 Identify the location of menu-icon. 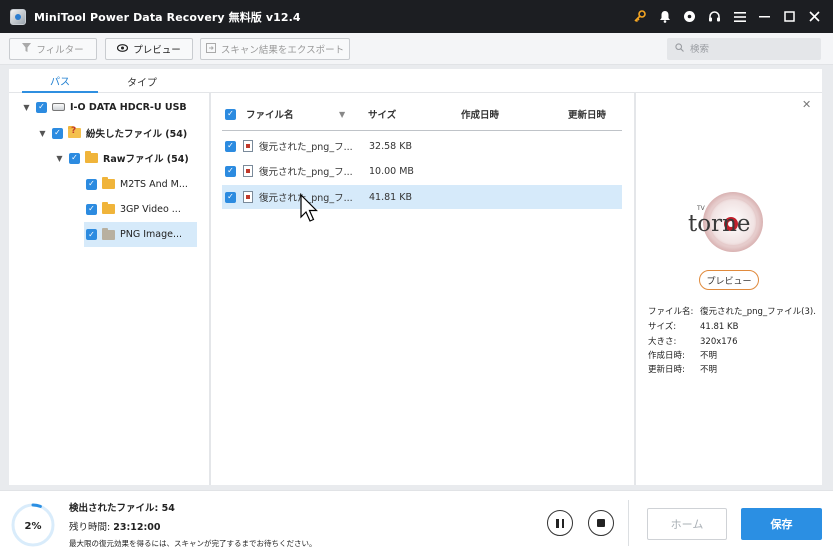
(739, 16).